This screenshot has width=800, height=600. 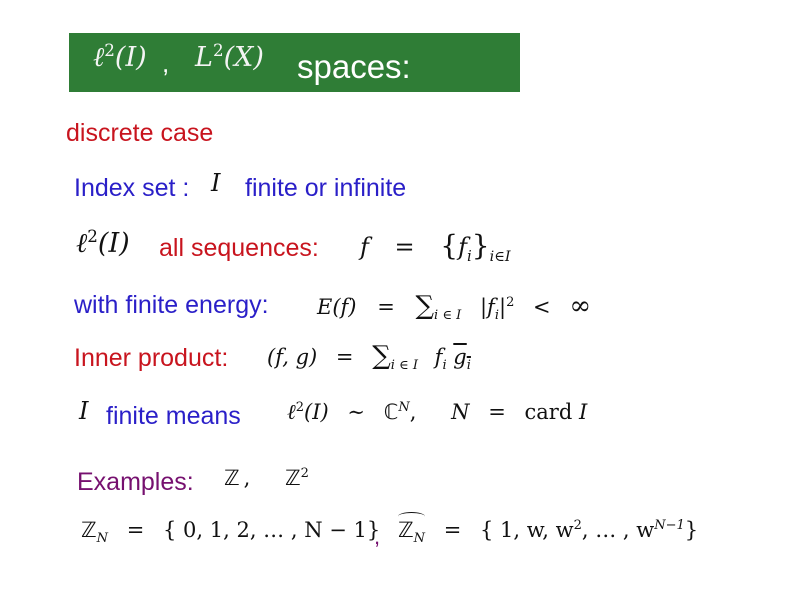 I want to click on complex-numbers-symbol: ℂ, so click(x=391, y=412).